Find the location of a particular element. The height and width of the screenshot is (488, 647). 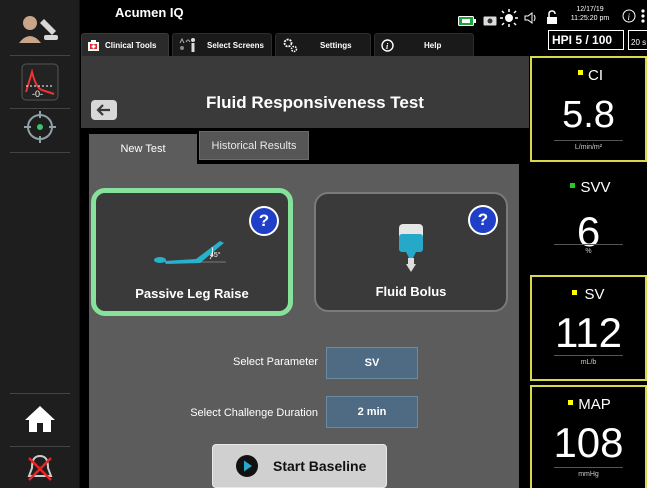

fluid-bolus-label: Fluid Bolus is located at coordinates (411, 291).